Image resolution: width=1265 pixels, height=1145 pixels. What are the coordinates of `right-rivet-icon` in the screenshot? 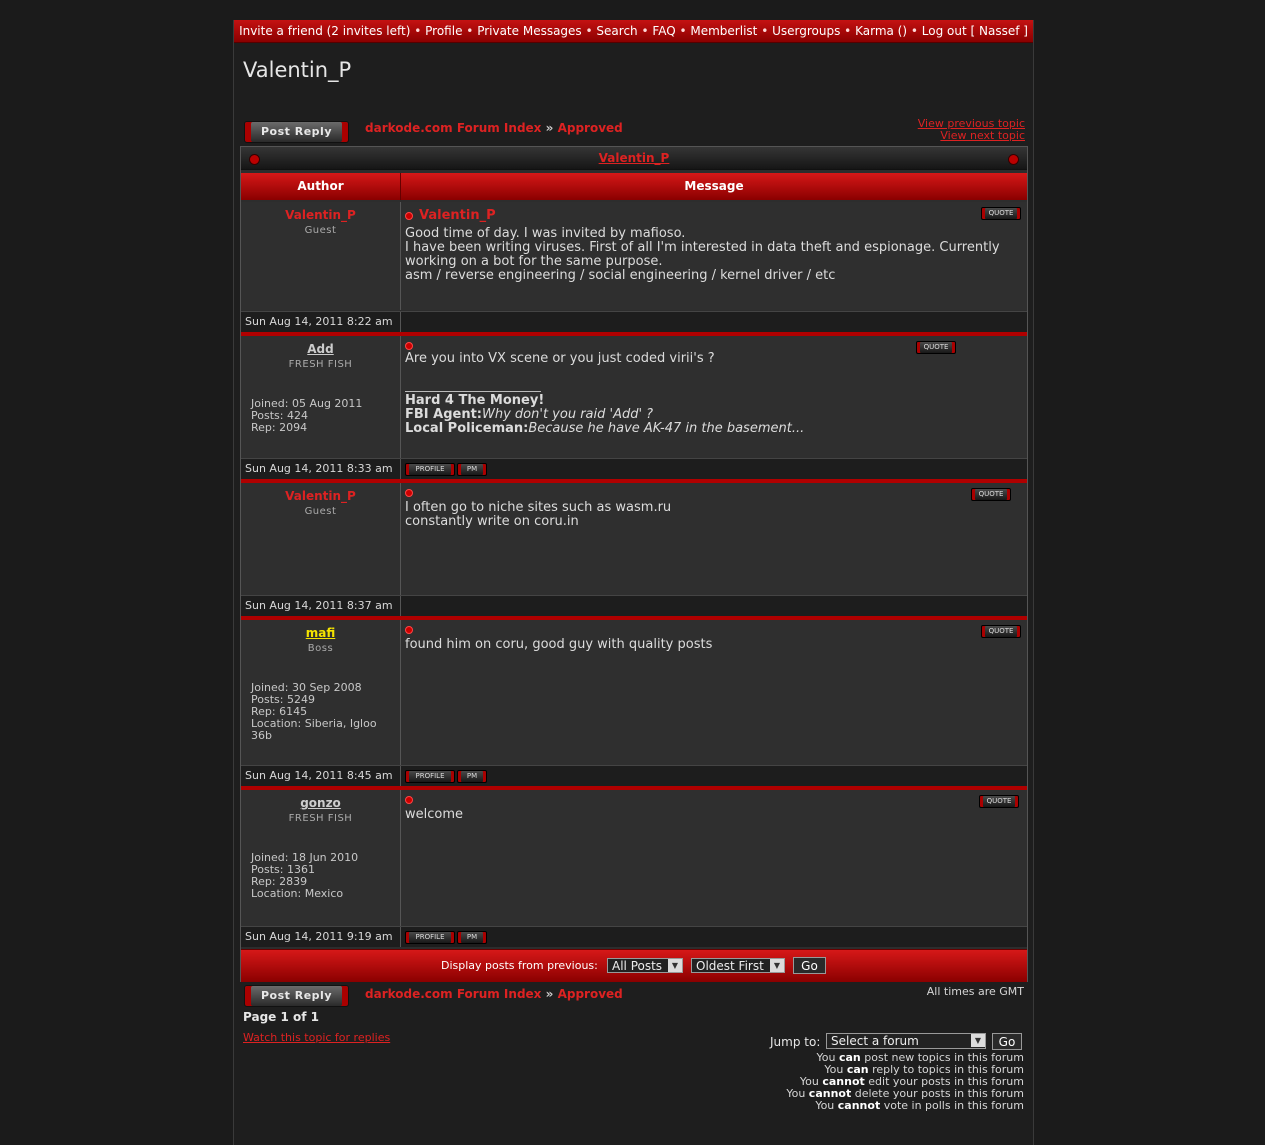 It's located at (1013, 159).